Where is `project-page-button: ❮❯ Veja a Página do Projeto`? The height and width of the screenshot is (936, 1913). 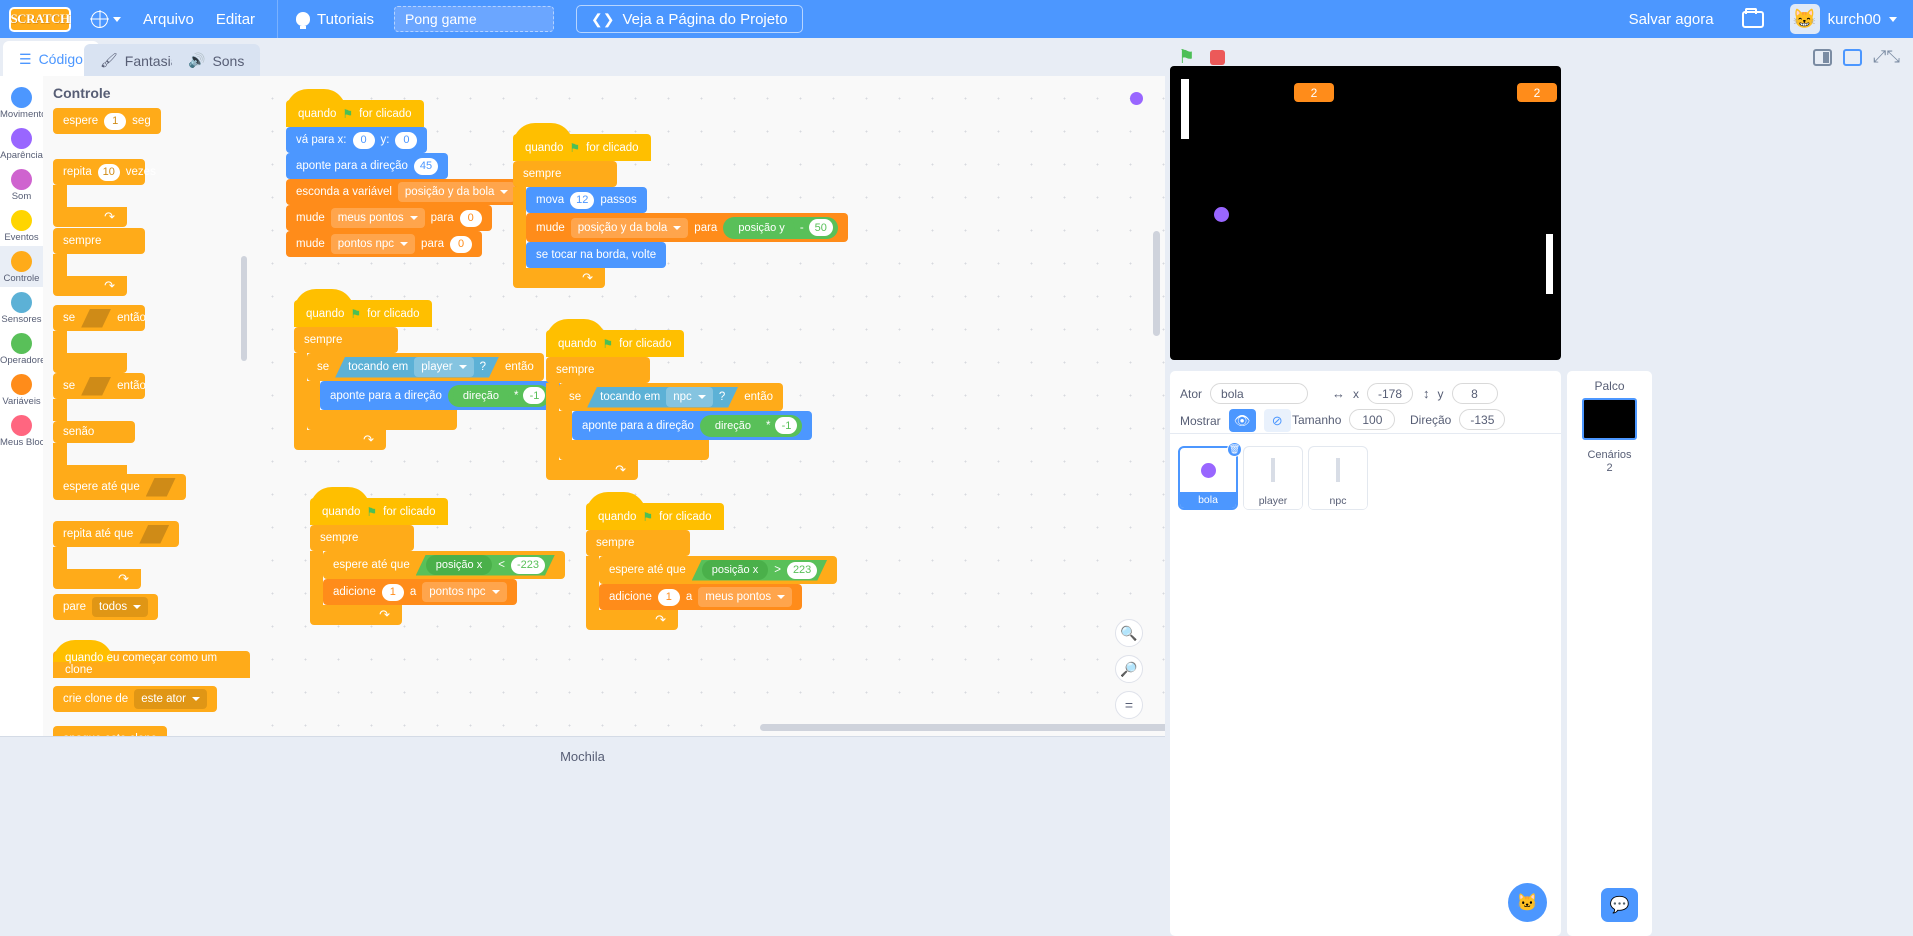
project-page-button: ❮❯ Veja a Página do Projeto is located at coordinates (689, 19).